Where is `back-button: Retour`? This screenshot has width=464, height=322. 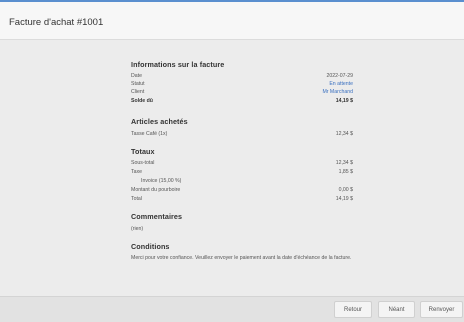 back-button: Retour is located at coordinates (353, 309).